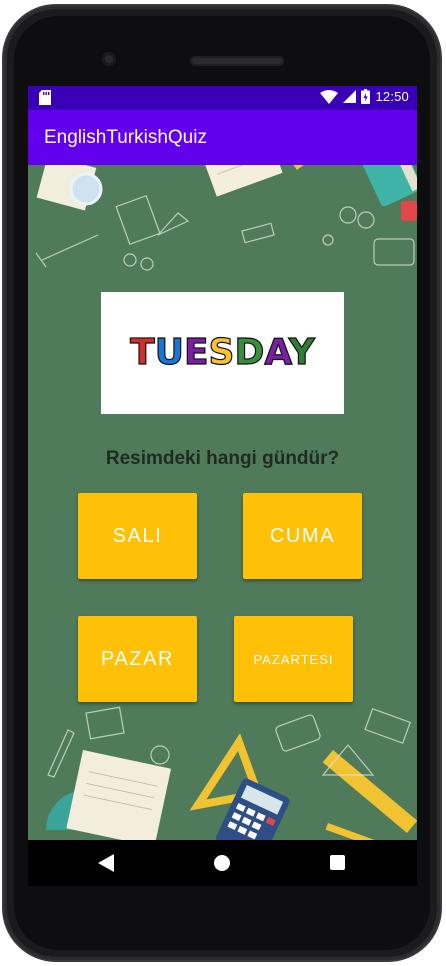 Image resolution: width=446 pixels, height=966 pixels. I want to click on navigation-bar, so click(222, 863).